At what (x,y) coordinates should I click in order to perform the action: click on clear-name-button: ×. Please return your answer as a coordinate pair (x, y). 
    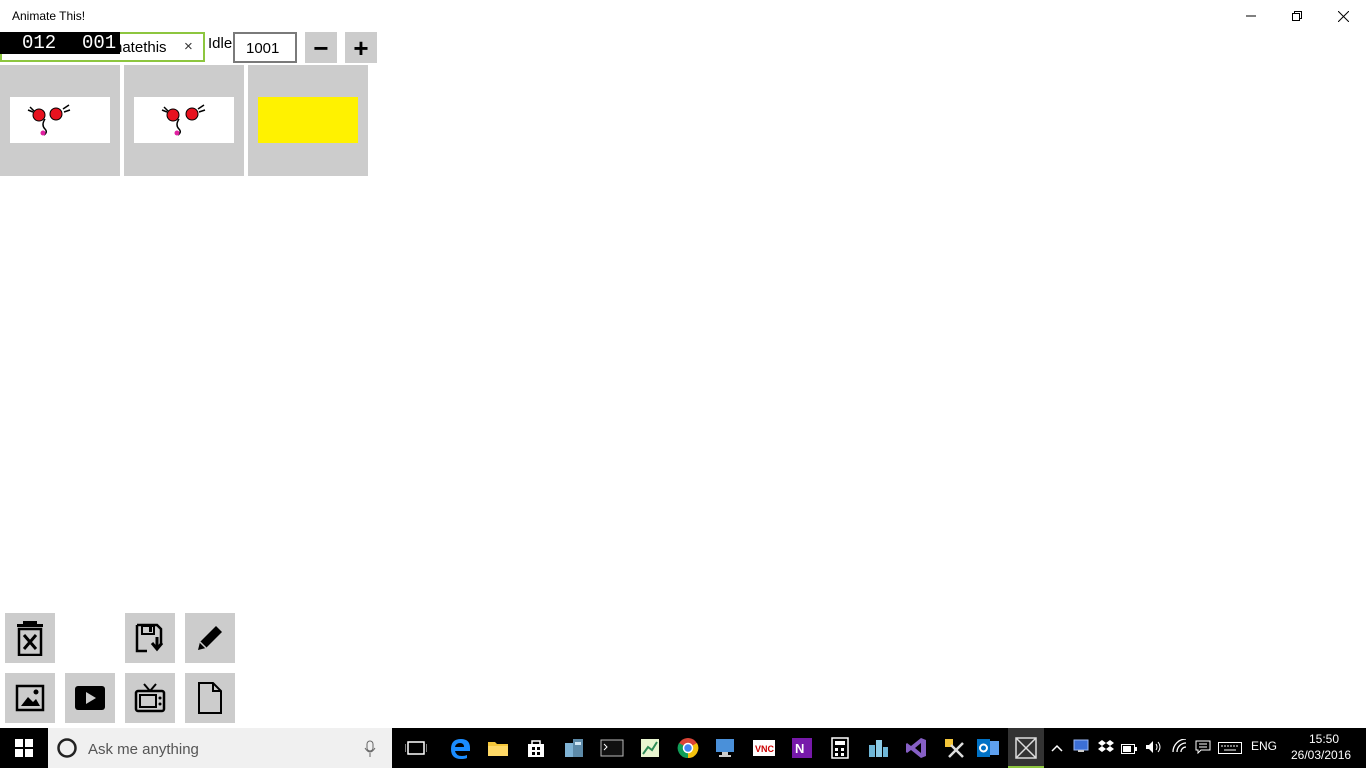
    Looking at the image, I should click on (188, 46).